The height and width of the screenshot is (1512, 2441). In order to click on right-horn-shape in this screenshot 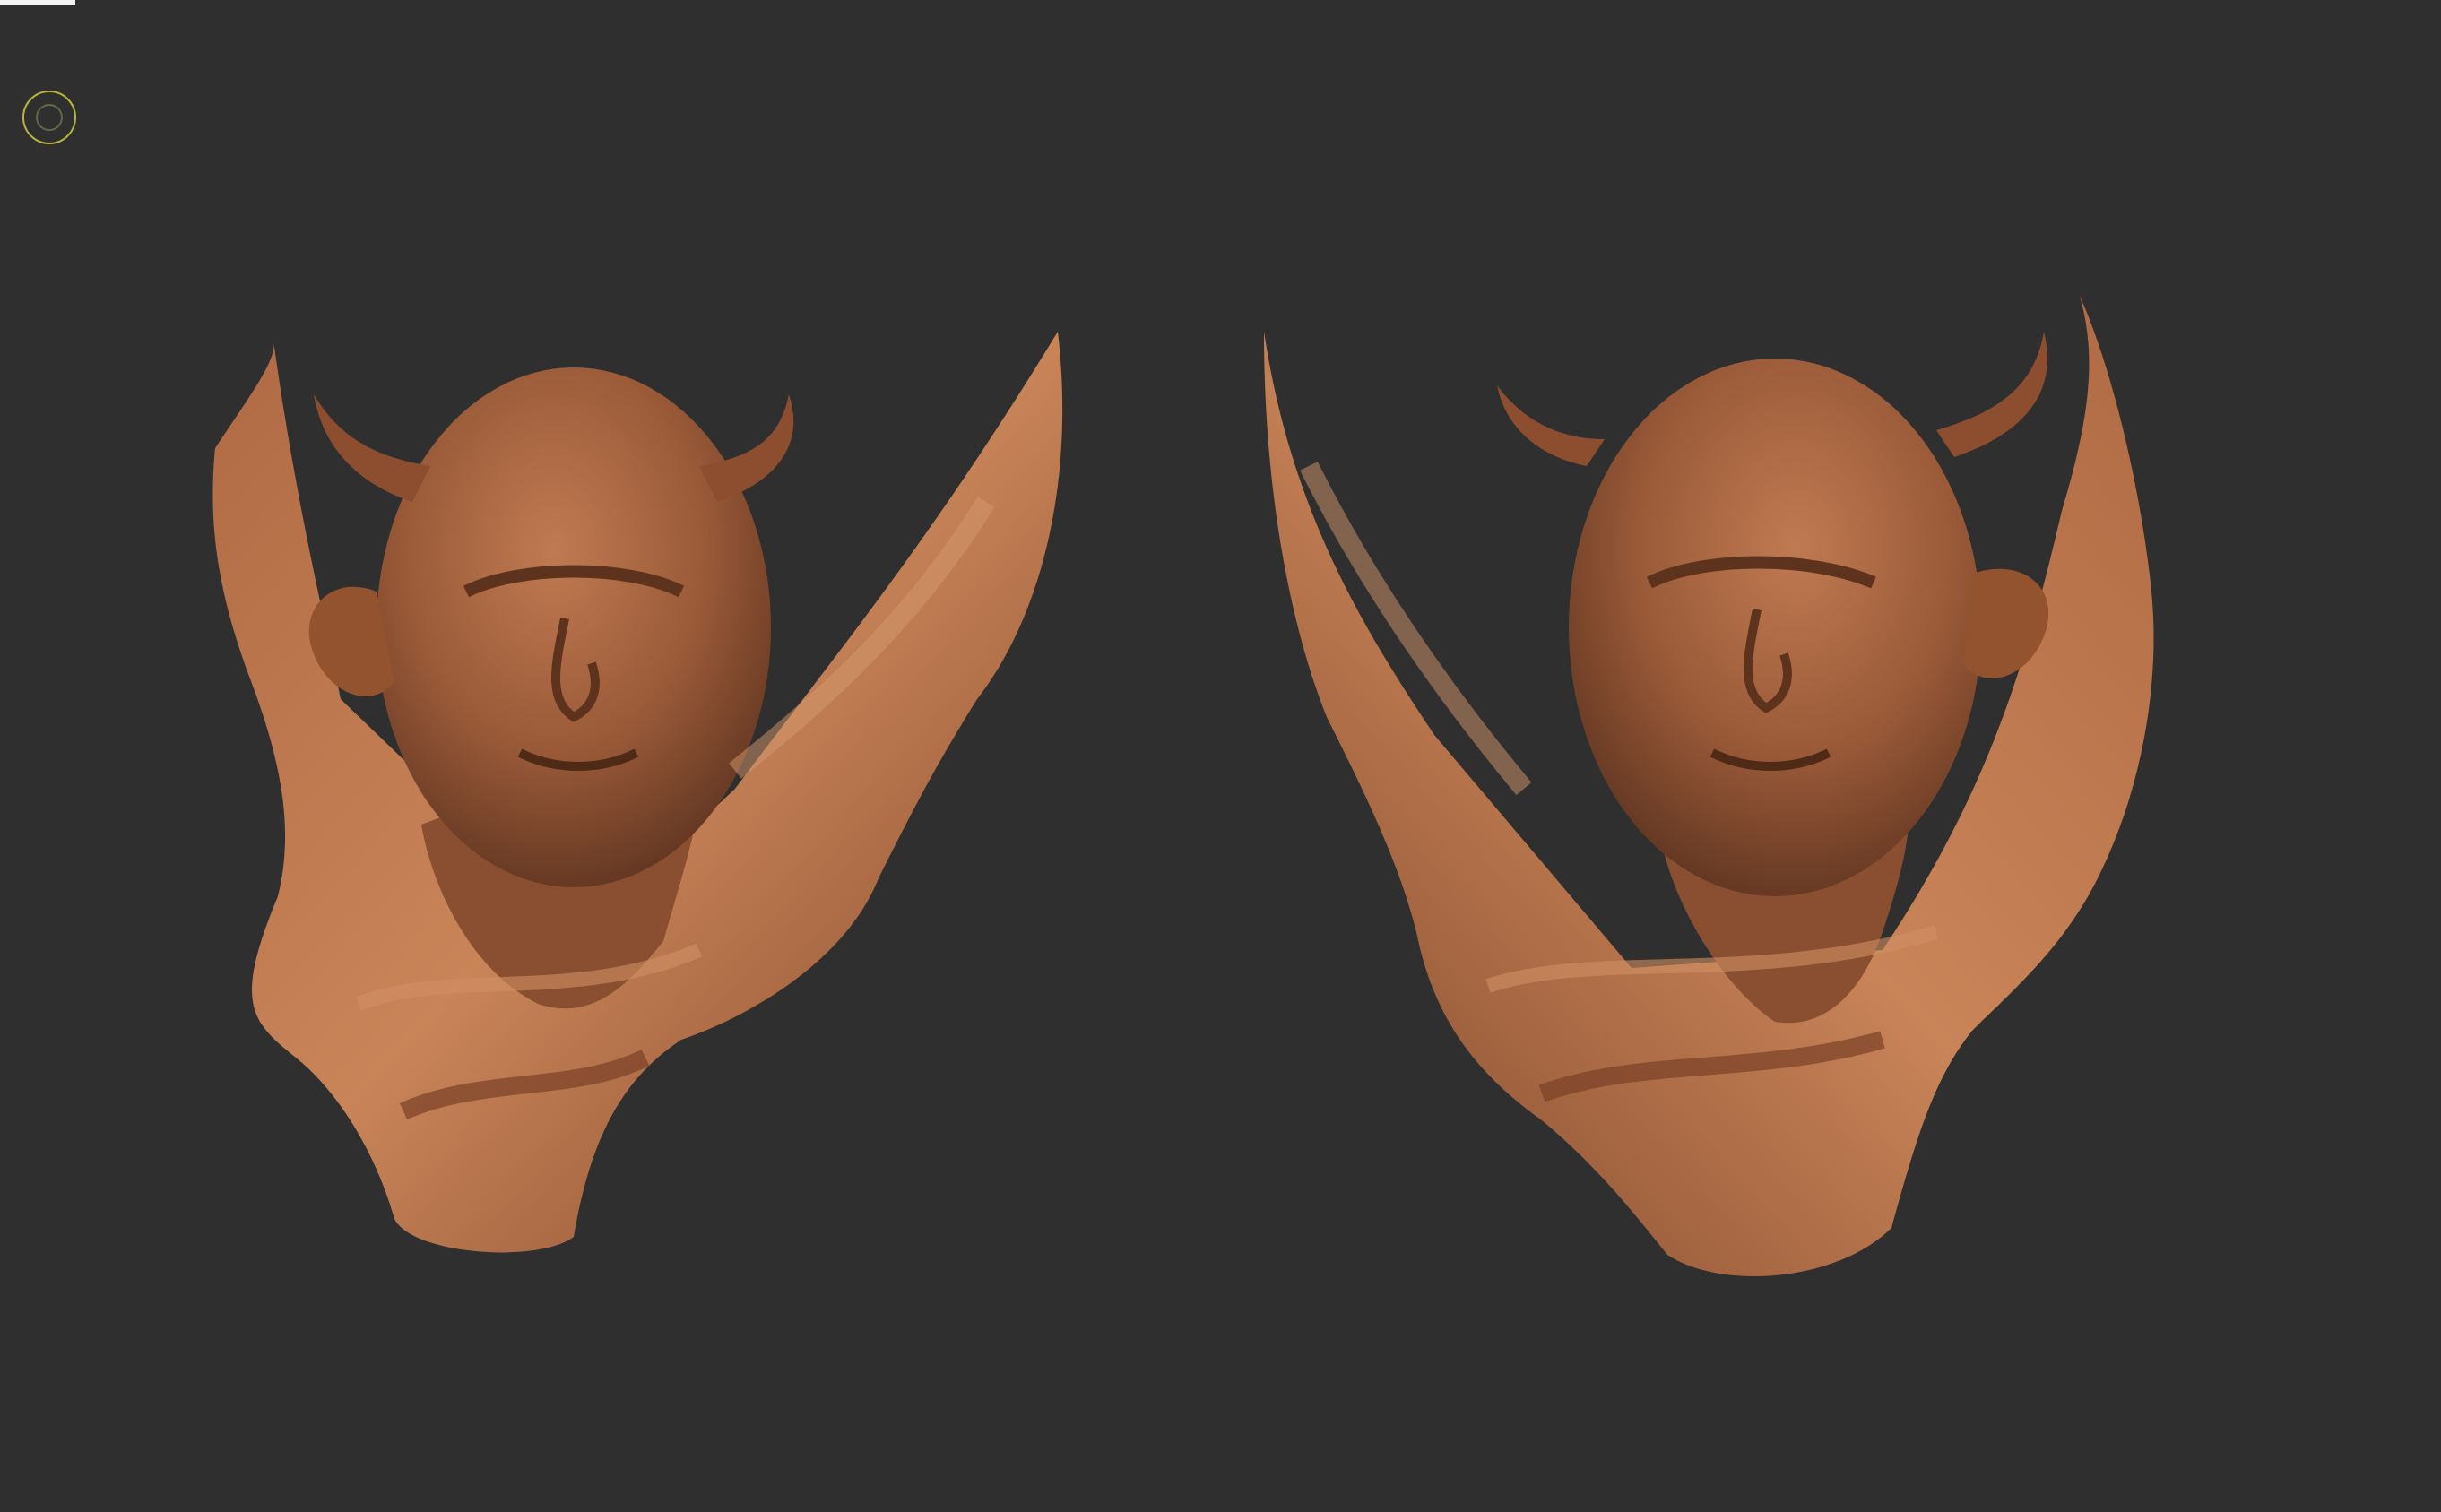, I will do `click(1991, 394)`.